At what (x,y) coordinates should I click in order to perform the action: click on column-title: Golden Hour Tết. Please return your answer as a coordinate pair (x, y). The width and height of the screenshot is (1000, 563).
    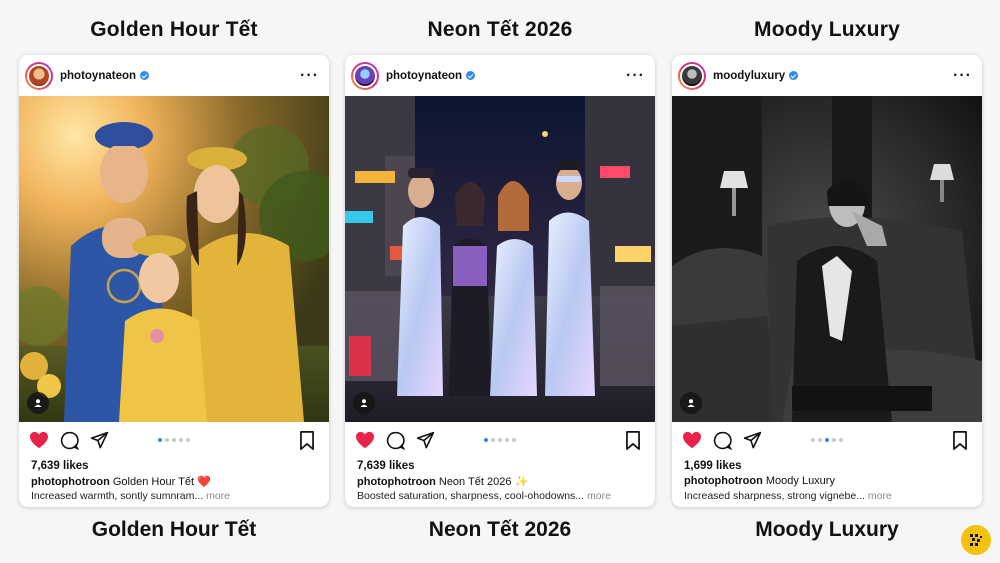
    Looking at the image, I should click on (174, 29).